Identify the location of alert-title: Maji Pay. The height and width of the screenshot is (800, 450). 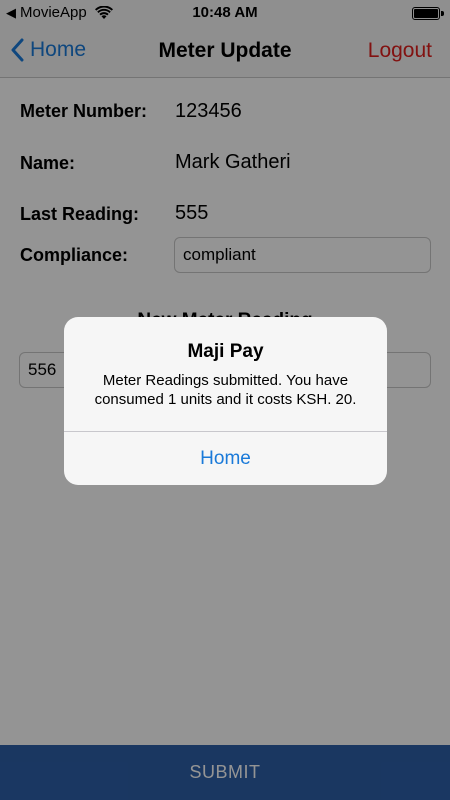
(225, 351).